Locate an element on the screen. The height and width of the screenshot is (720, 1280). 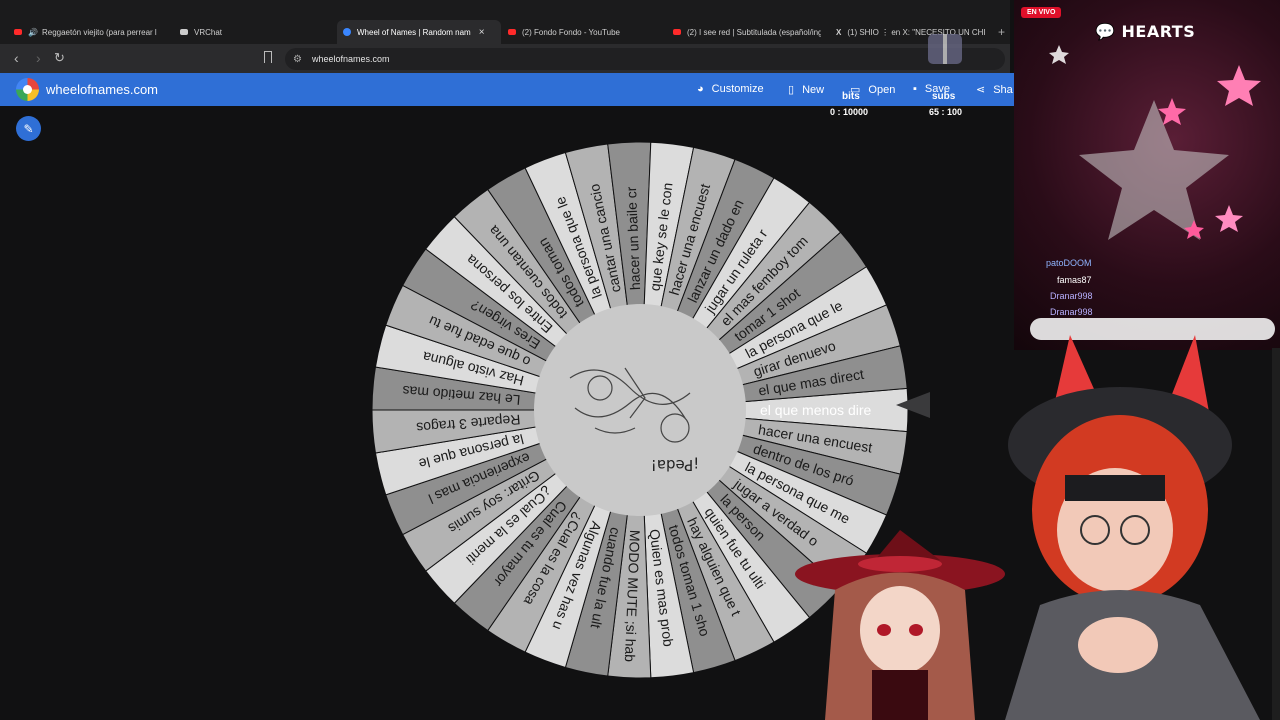
share-icon: ⋖ is located at coordinates (981, 90).